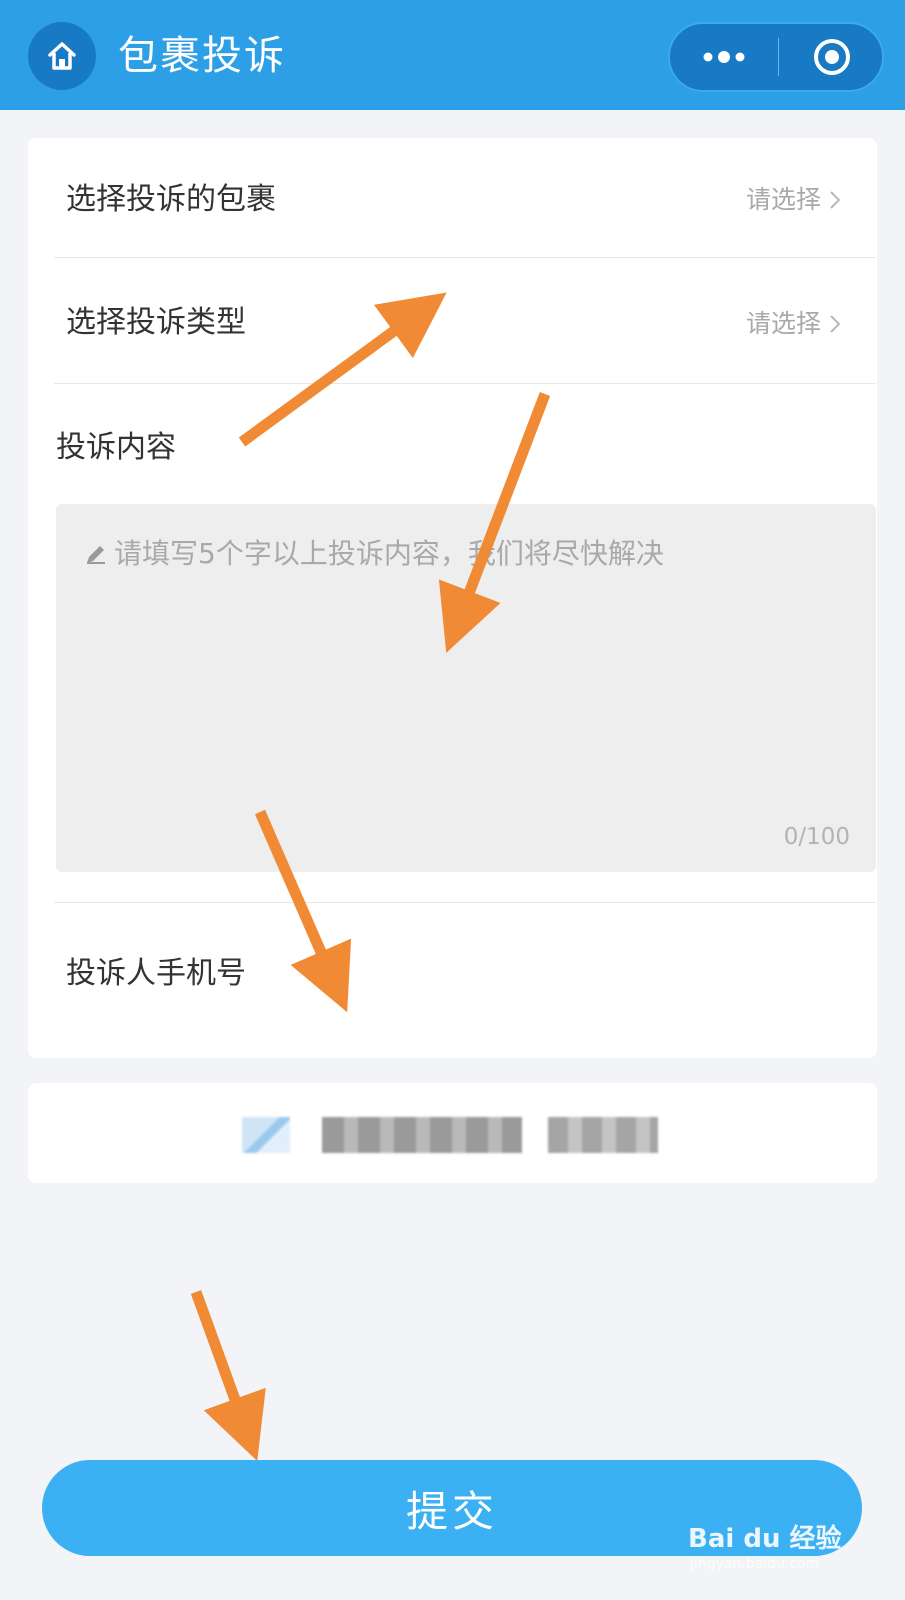  What do you see at coordinates (389, 553) in the screenshot?
I see `textarea-placeholder-text: 请填写5个字以上投诉内容，我们将尽快解决` at bounding box center [389, 553].